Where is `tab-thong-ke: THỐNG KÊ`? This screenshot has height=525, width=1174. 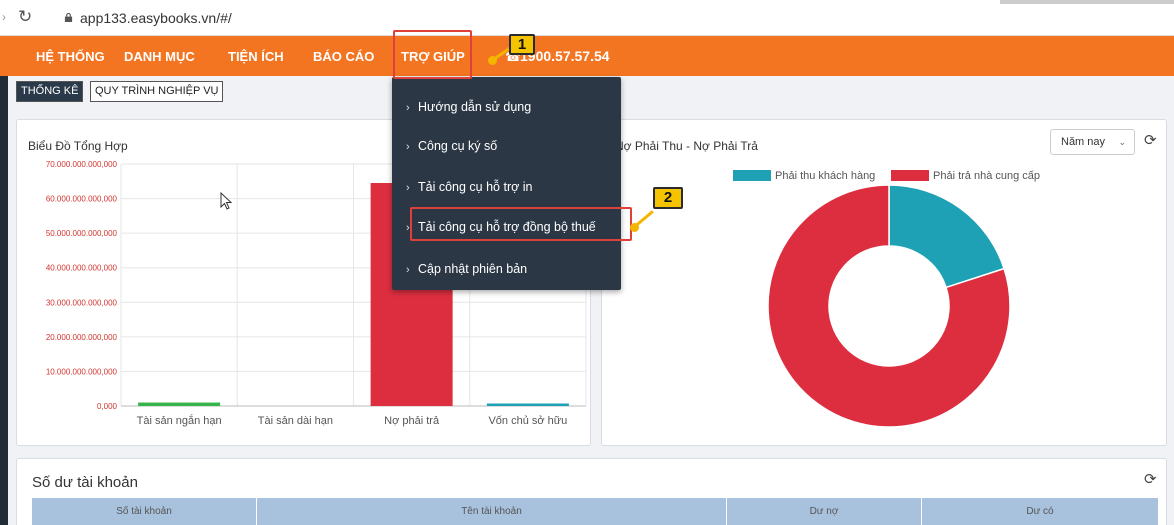
tab-thong-ke: THỐNG KÊ is located at coordinates (50, 91).